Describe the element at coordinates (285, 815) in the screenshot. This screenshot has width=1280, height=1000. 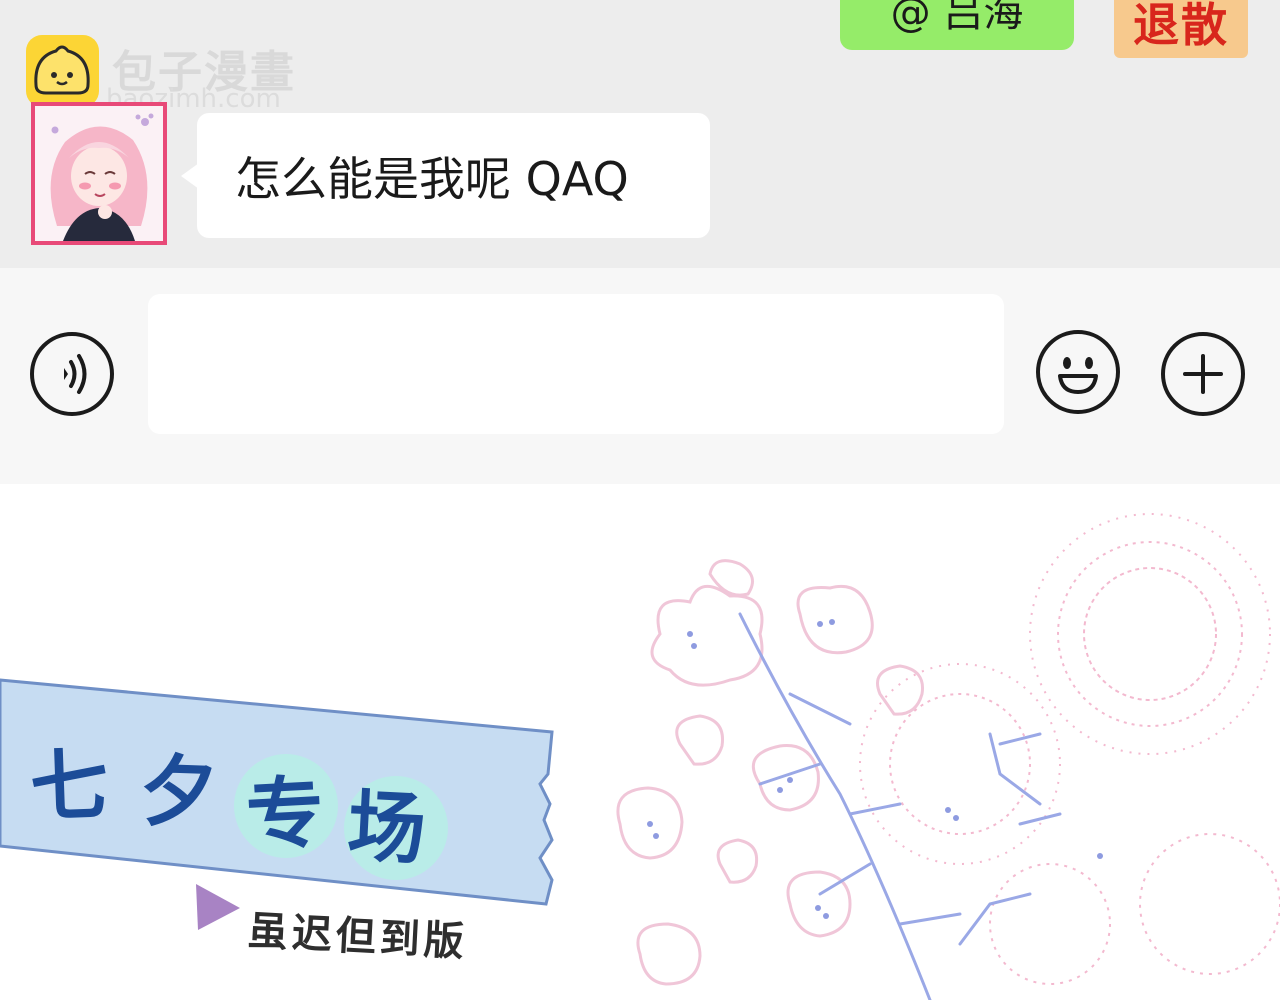
I see `title-char-3: 专` at that location.